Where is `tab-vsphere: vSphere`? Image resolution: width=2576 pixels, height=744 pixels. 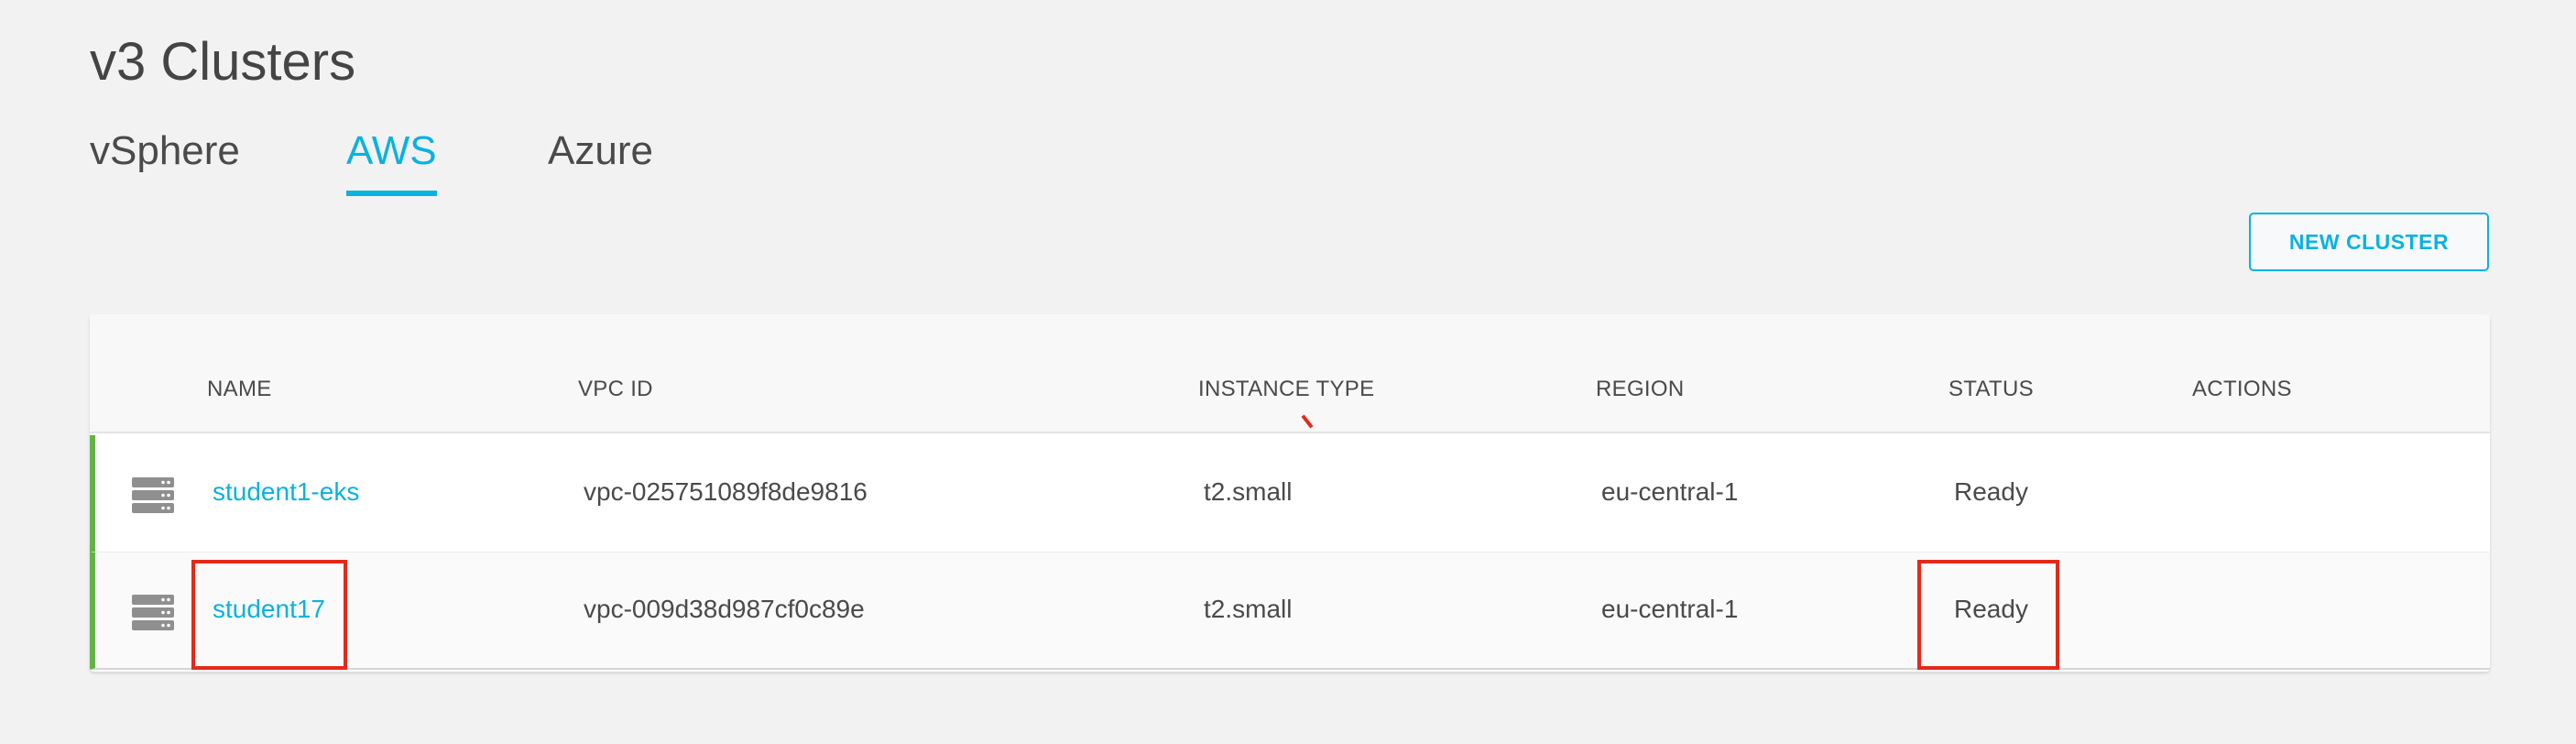 tab-vsphere: vSphere is located at coordinates (165, 159).